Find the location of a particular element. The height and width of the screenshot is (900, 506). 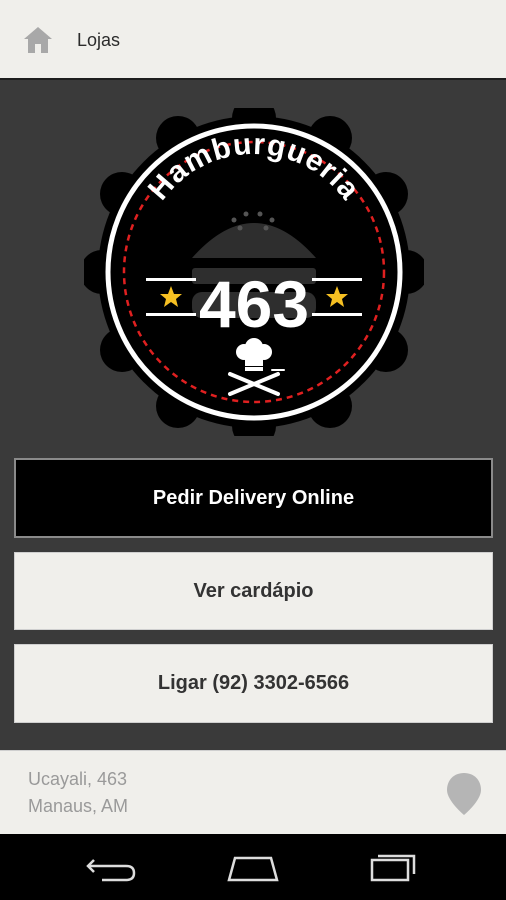

top-app-bar: Lojas is located at coordinates (253, 40).